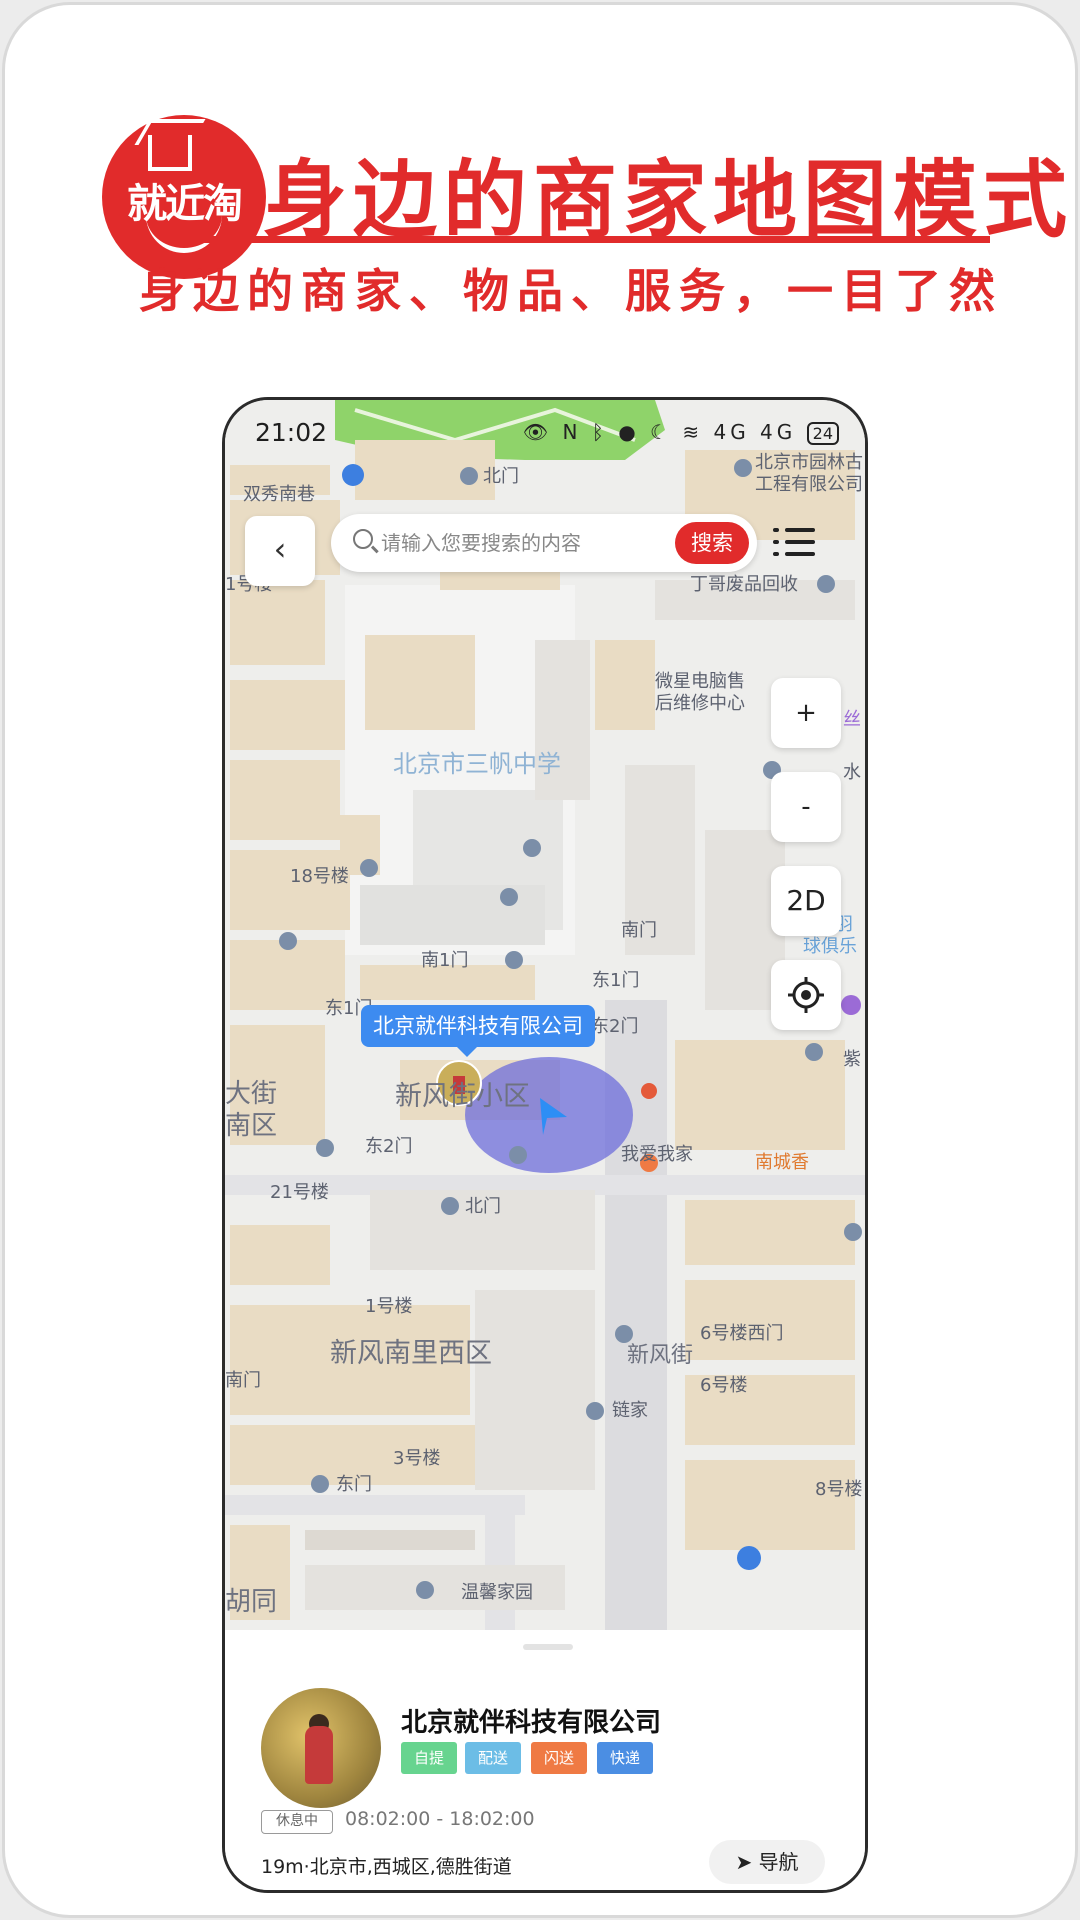 The width and height of the screenshot is (1080, 1920). Describe the element at coordinates (354, 1484) in the screenshot. I see `map-label: 东门` at that location.